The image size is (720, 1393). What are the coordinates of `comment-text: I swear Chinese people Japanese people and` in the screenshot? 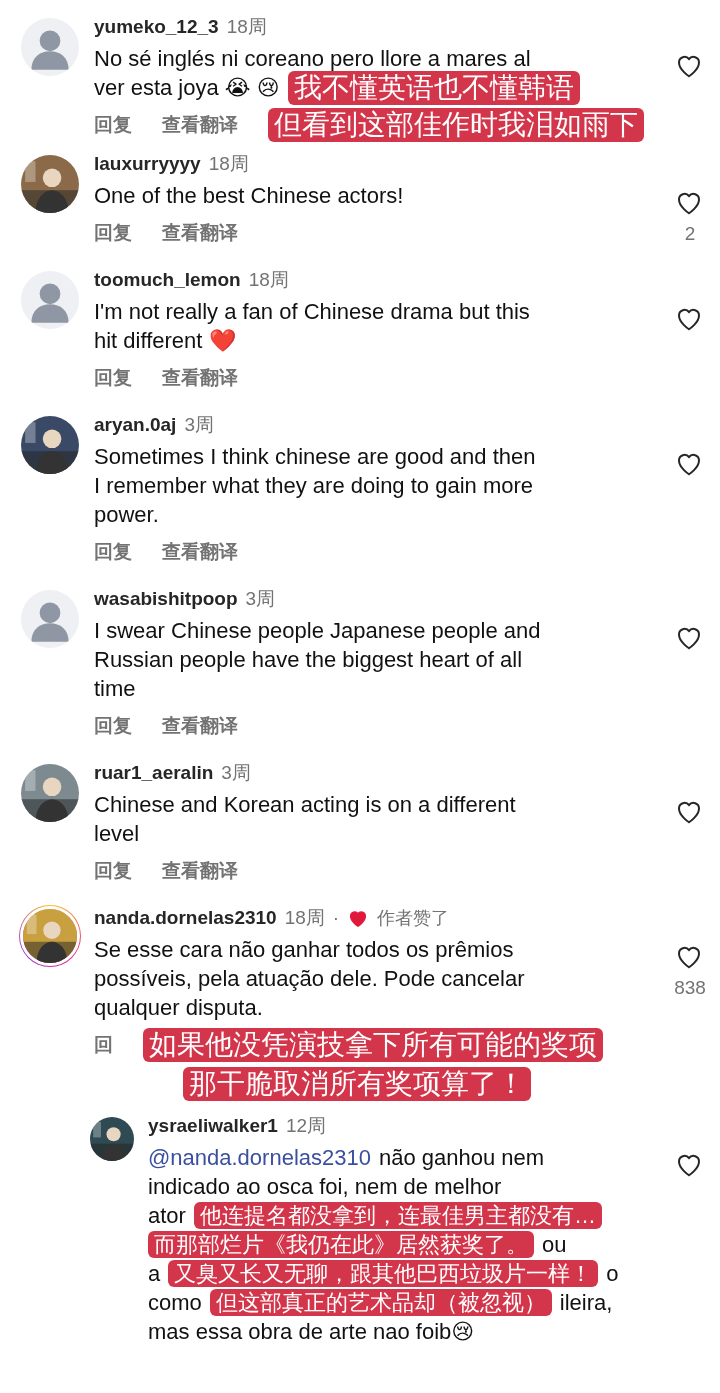 It's located at (317, 630).